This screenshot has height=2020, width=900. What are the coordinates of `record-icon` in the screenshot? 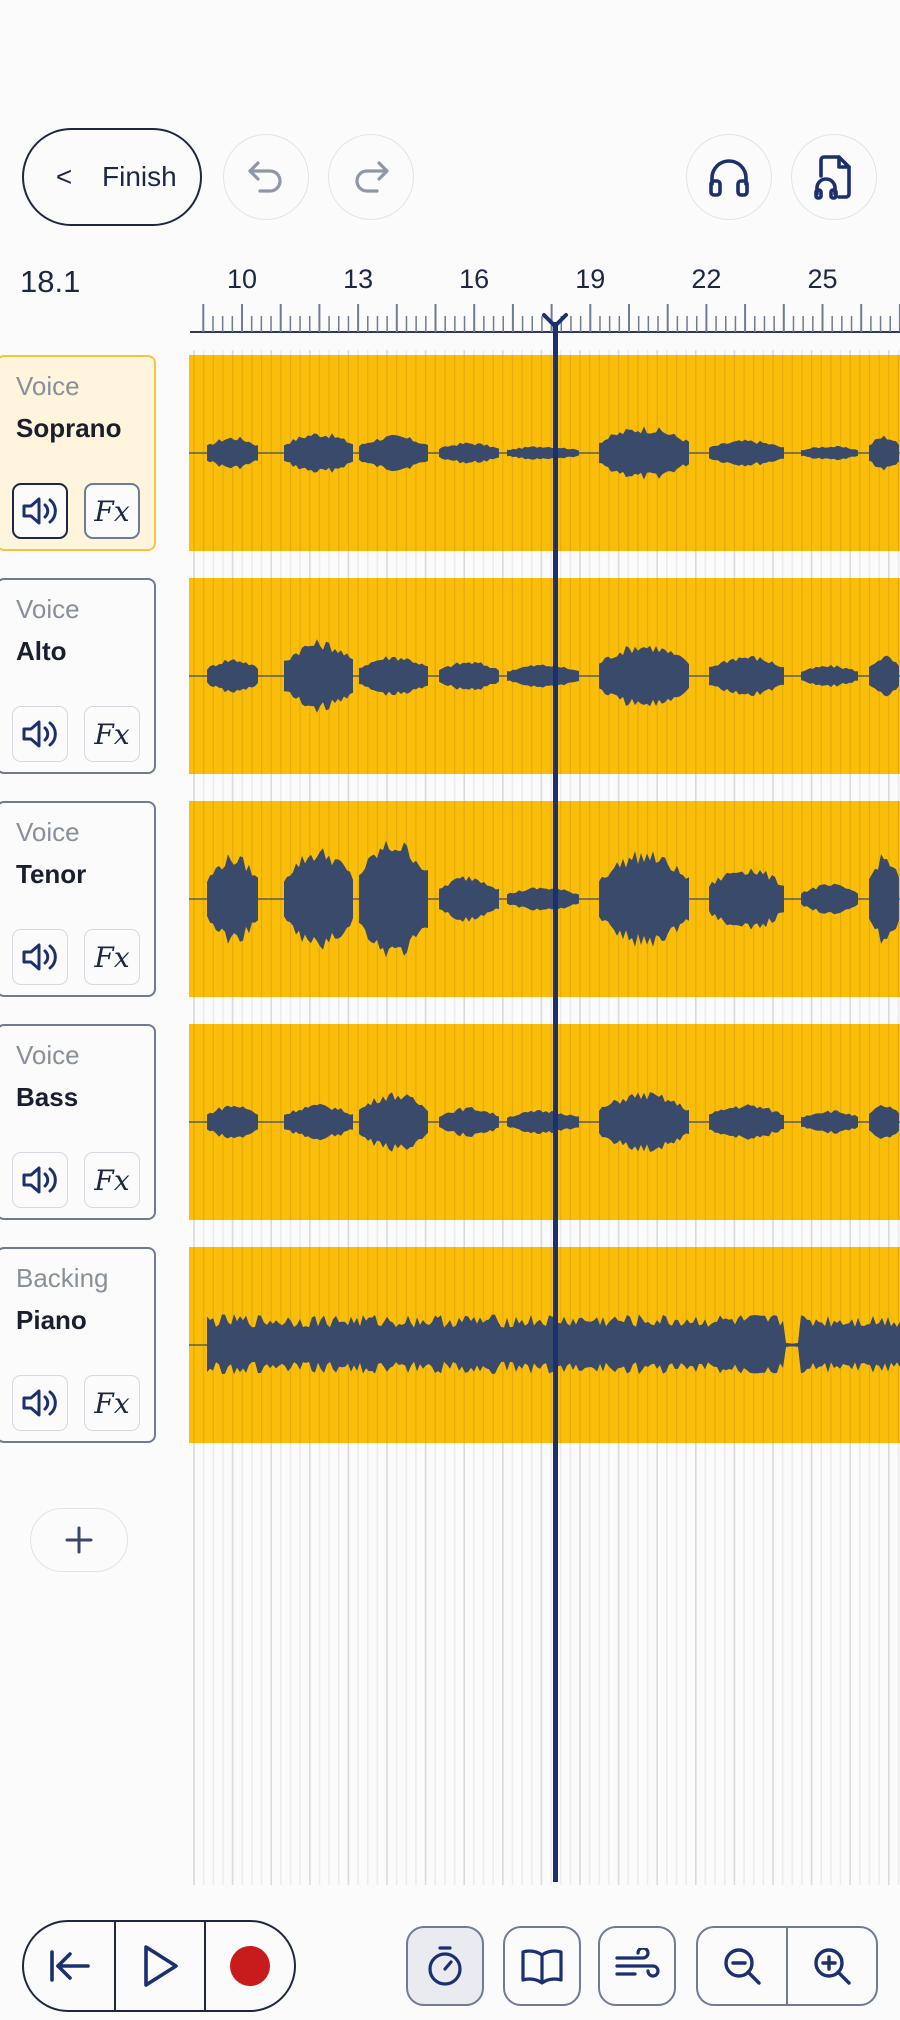 It's located at (250, 1966).